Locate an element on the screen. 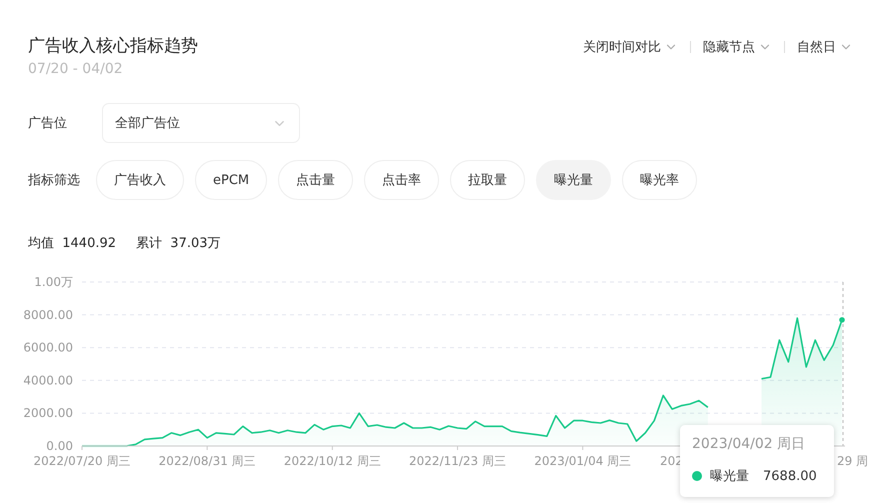 The width and height of the screenshot is (871, 503). metric-chip: 广告收入 is located at coordinates (140, 180).